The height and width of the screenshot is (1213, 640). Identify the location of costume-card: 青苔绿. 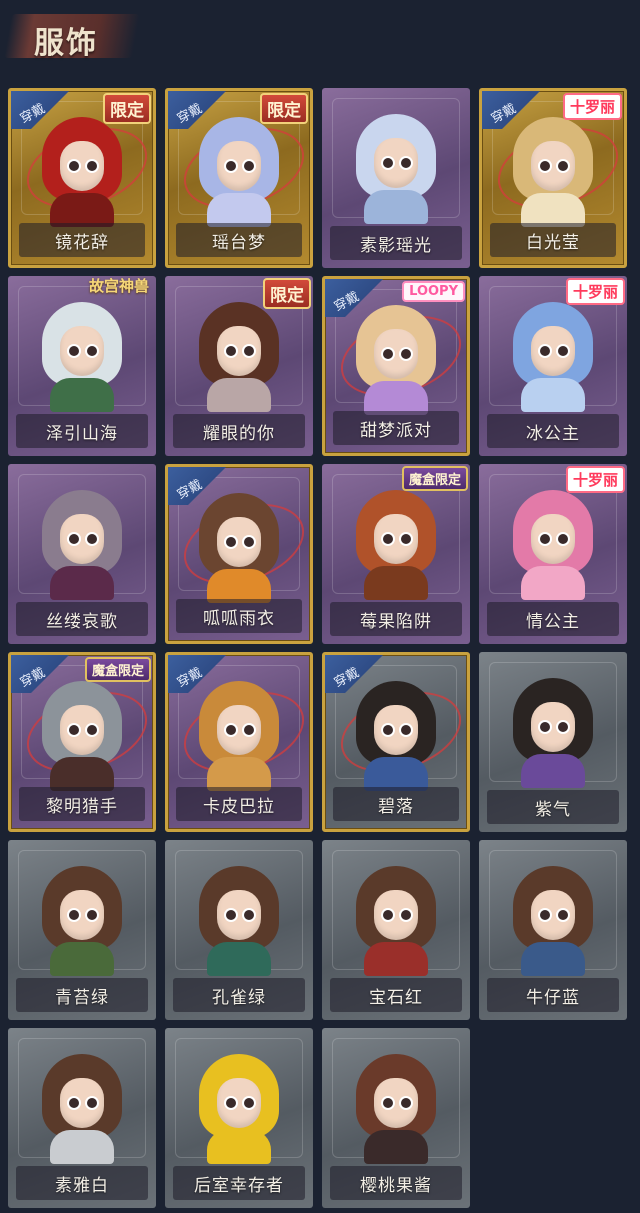
(82, 930).